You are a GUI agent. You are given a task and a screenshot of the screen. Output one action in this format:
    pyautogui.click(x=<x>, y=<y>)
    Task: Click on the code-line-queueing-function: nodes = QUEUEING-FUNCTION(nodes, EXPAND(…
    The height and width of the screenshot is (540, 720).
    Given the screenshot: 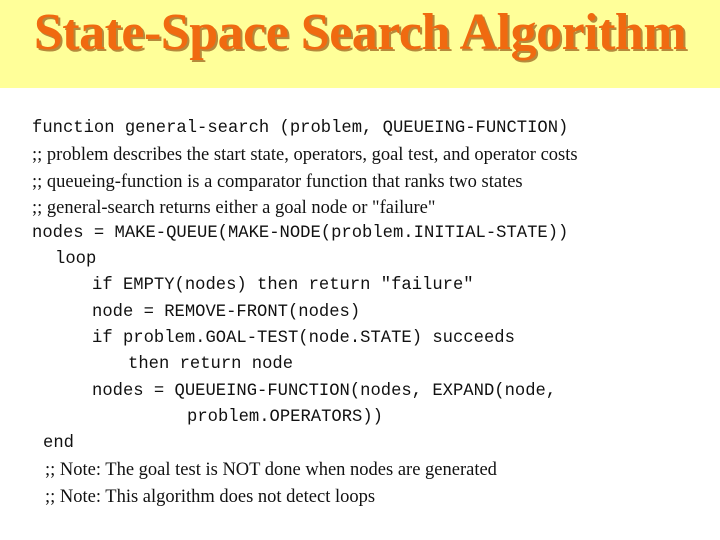 What is the action you would take?
    pyautogui.click(x=324, y=391)
    